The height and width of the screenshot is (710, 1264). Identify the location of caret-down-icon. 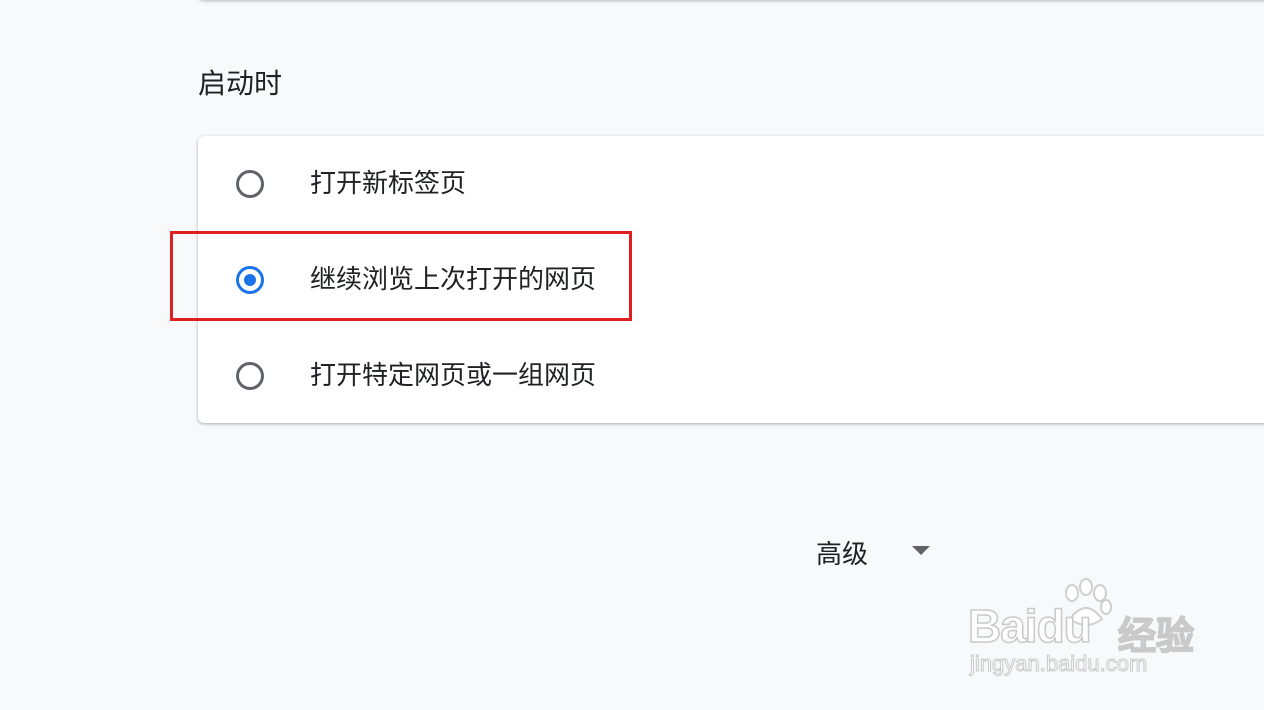
(921, 550).